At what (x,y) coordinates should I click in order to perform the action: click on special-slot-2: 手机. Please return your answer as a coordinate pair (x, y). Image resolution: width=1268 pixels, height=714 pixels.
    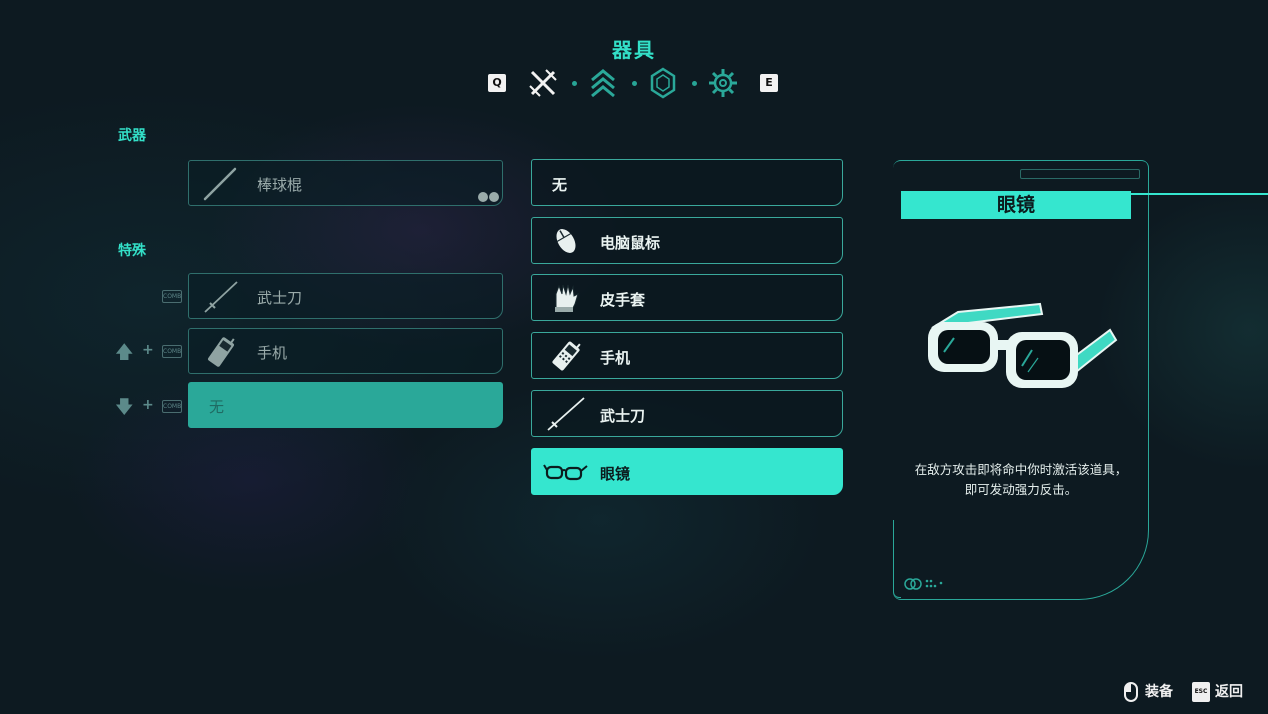
    Looking at the image, I should click on (345, 351).